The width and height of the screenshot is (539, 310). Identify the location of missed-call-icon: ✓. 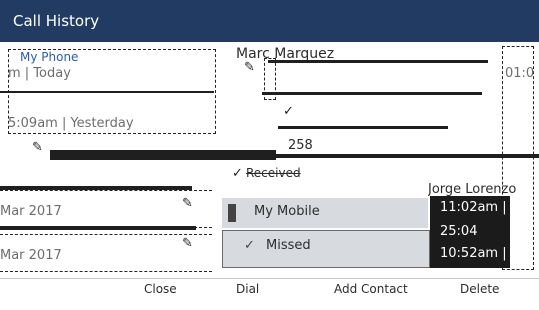
(249, 245).